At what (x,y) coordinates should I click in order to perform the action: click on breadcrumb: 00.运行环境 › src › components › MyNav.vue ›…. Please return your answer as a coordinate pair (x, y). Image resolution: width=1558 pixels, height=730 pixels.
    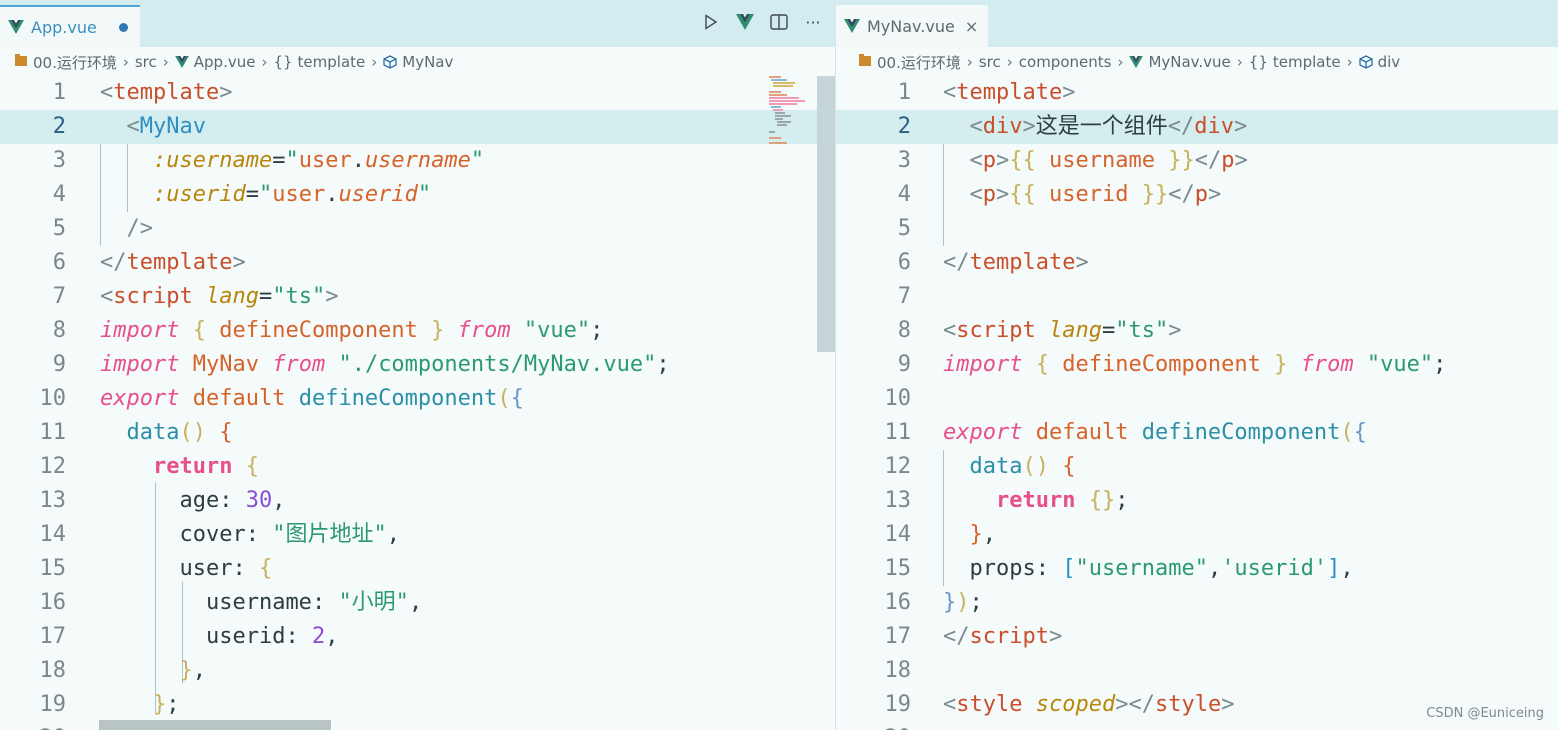
    Looking at the image, I should click on (1197, 62).